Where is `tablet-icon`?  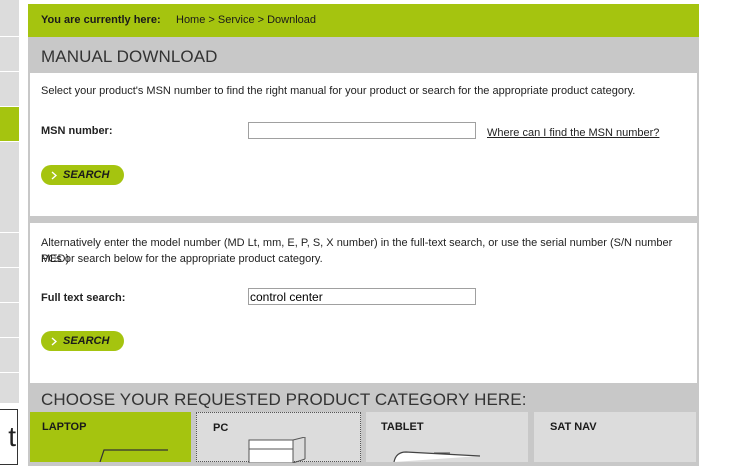
tablet-icon is located at coordinates (437, 456).